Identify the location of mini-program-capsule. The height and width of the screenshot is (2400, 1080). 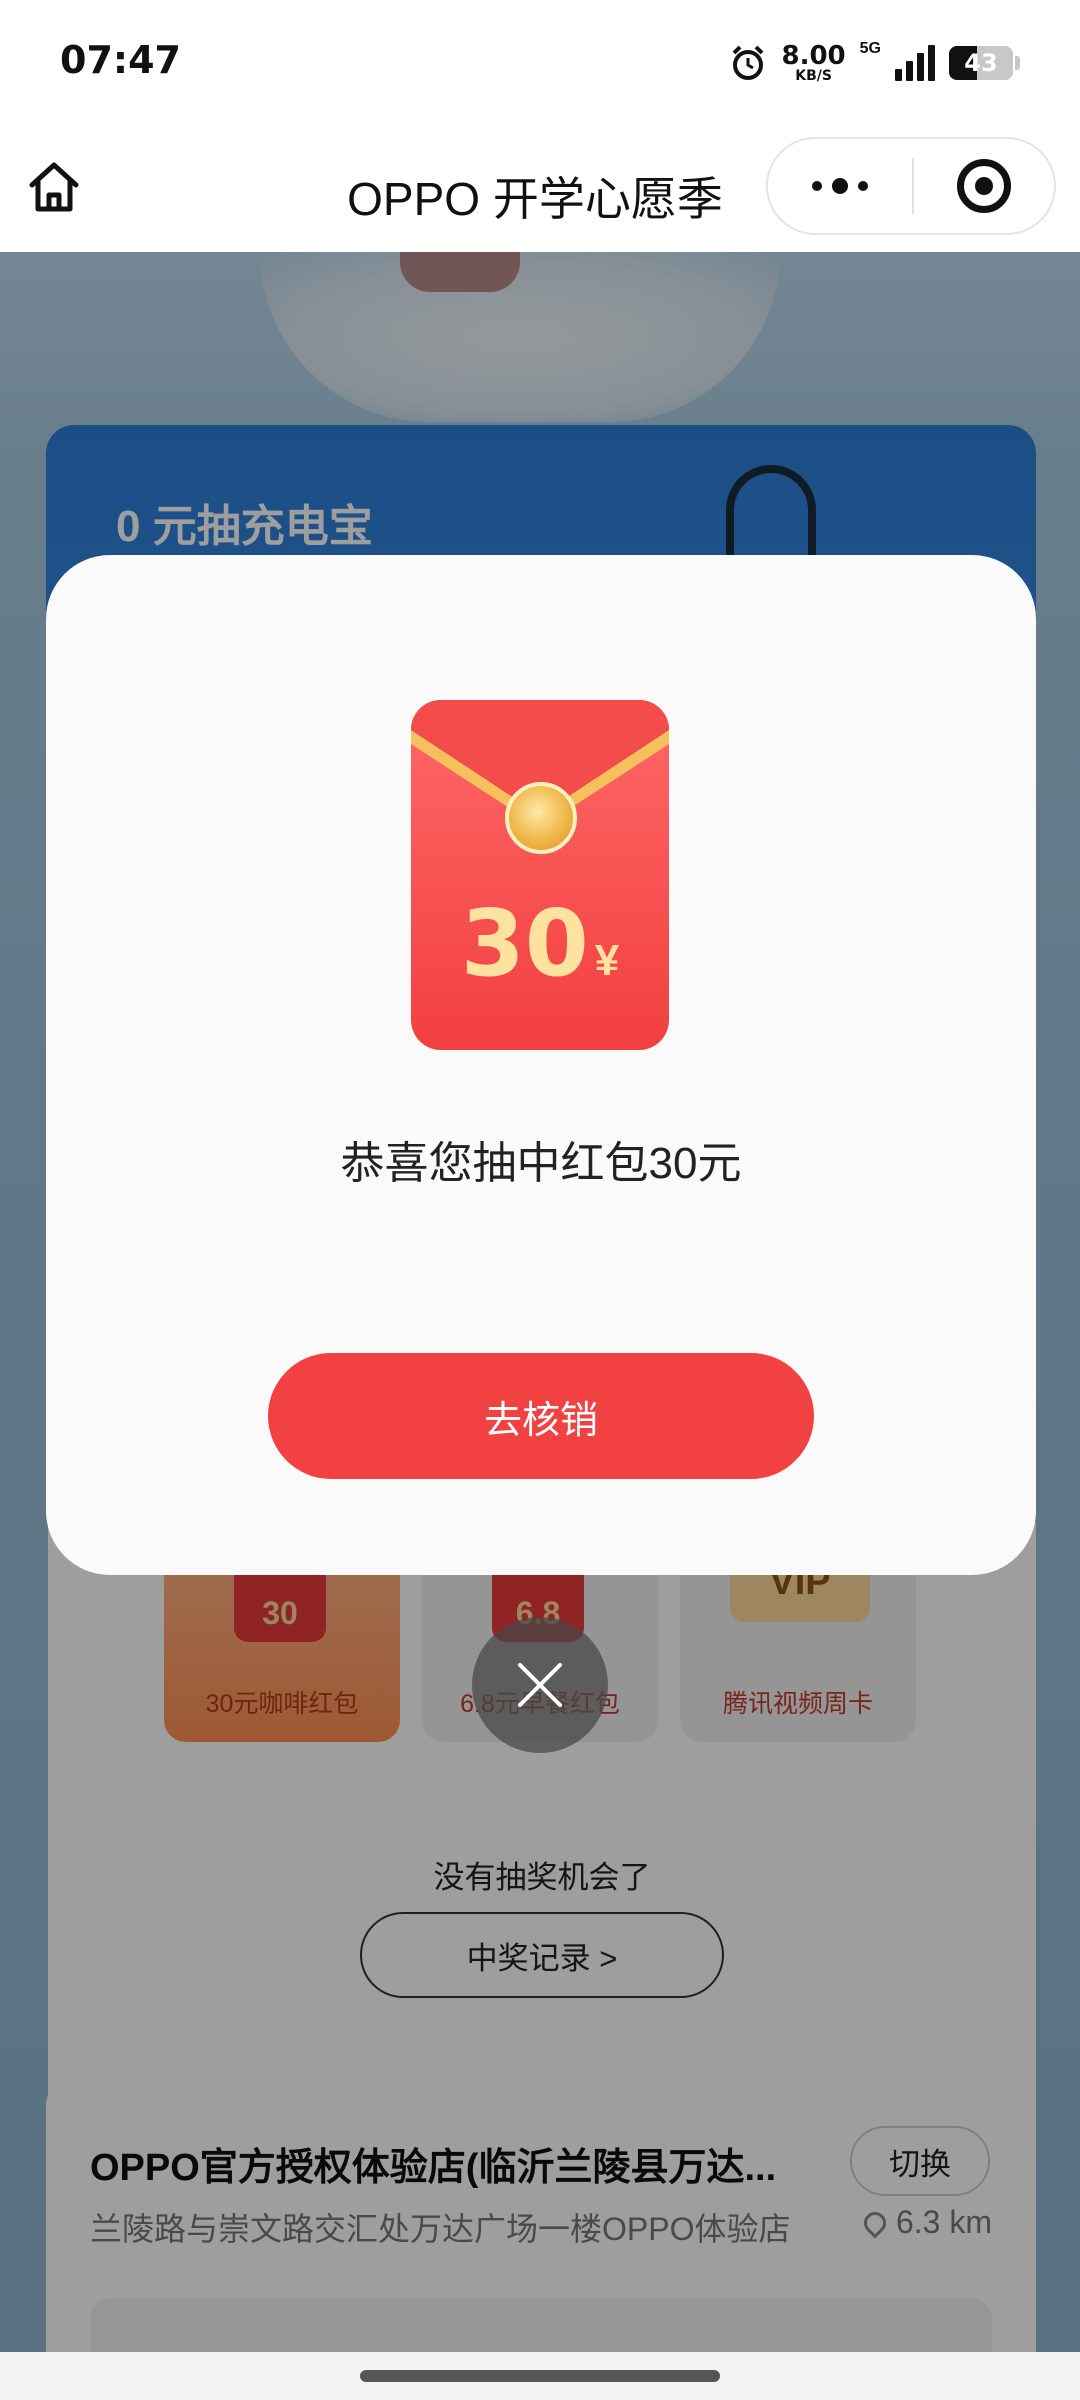
(911, 186).